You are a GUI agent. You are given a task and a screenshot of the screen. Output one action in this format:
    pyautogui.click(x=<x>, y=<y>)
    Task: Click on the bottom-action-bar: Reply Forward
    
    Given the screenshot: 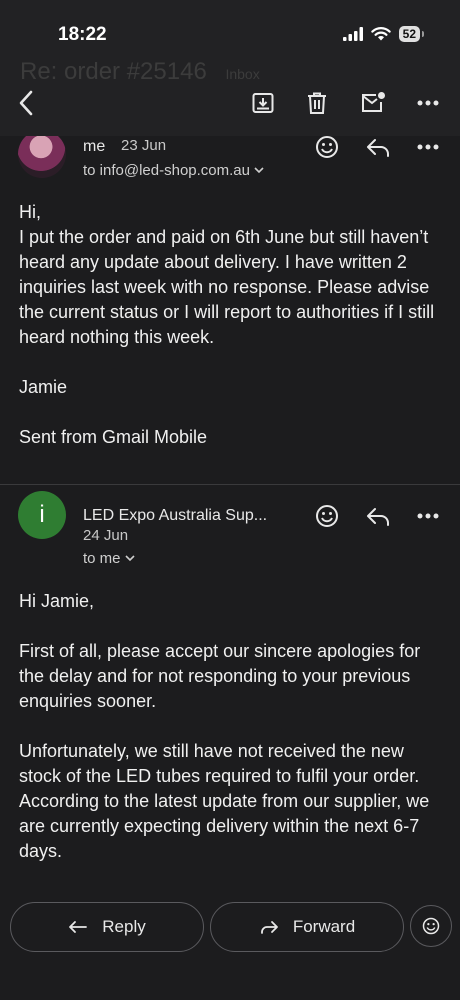 What is the action you would take?
    pyautogui.click(x=230, y=942)
    